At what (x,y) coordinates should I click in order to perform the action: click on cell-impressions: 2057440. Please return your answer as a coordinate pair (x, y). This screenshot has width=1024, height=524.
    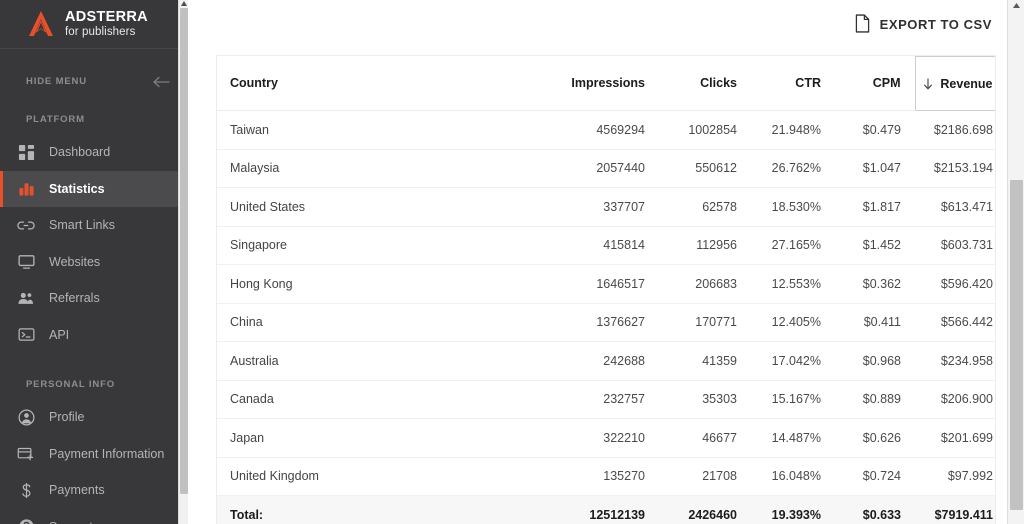
    Looking at the image, I should click on (603, 168).